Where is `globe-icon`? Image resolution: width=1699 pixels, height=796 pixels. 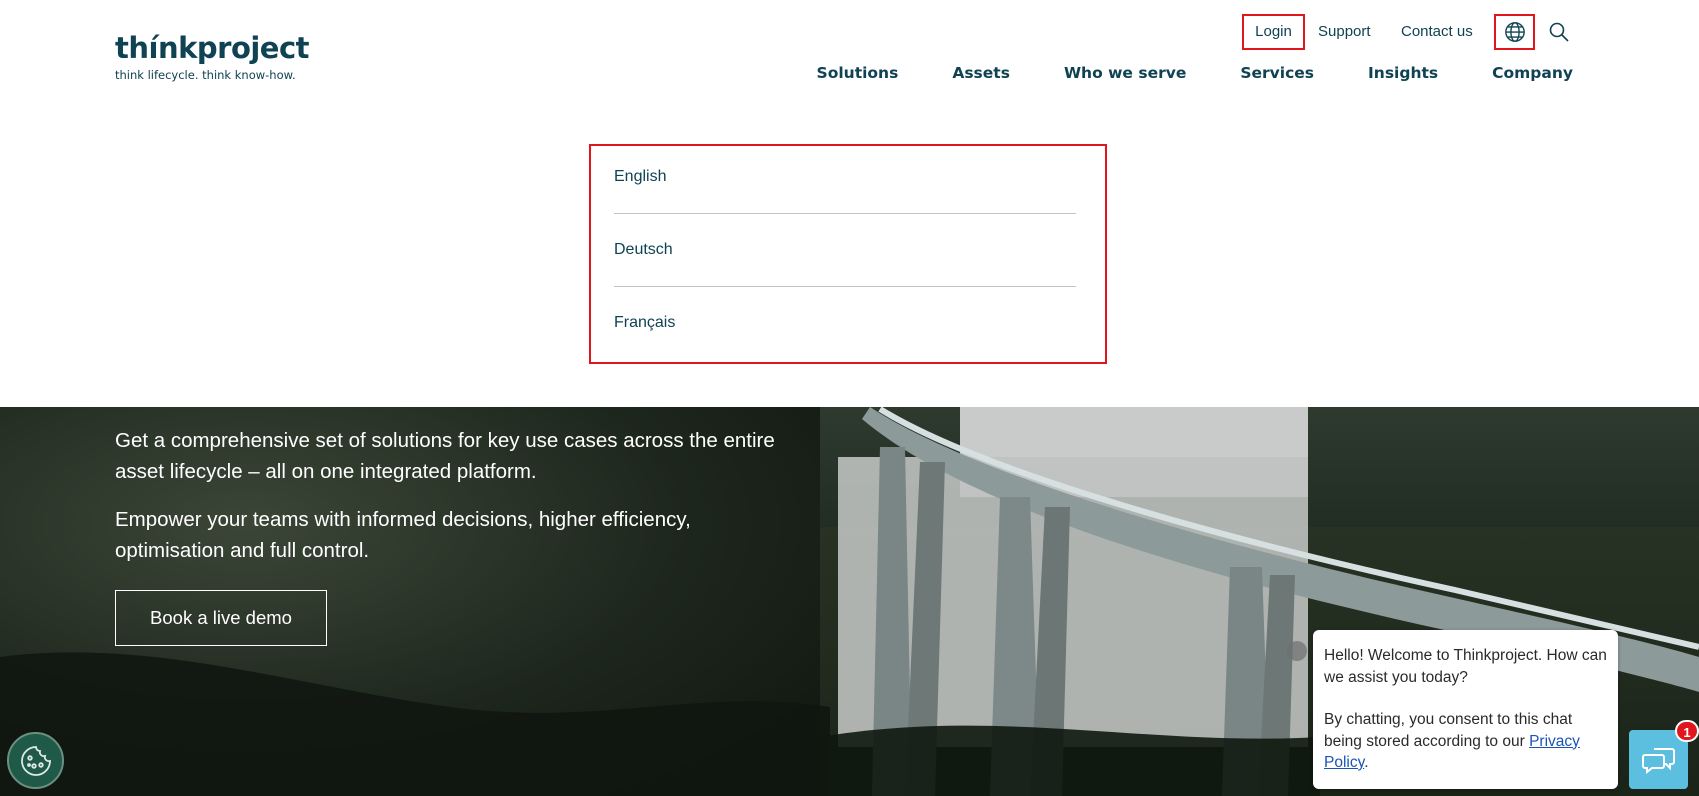 globe-icon is located at coordinates (1514, 32).